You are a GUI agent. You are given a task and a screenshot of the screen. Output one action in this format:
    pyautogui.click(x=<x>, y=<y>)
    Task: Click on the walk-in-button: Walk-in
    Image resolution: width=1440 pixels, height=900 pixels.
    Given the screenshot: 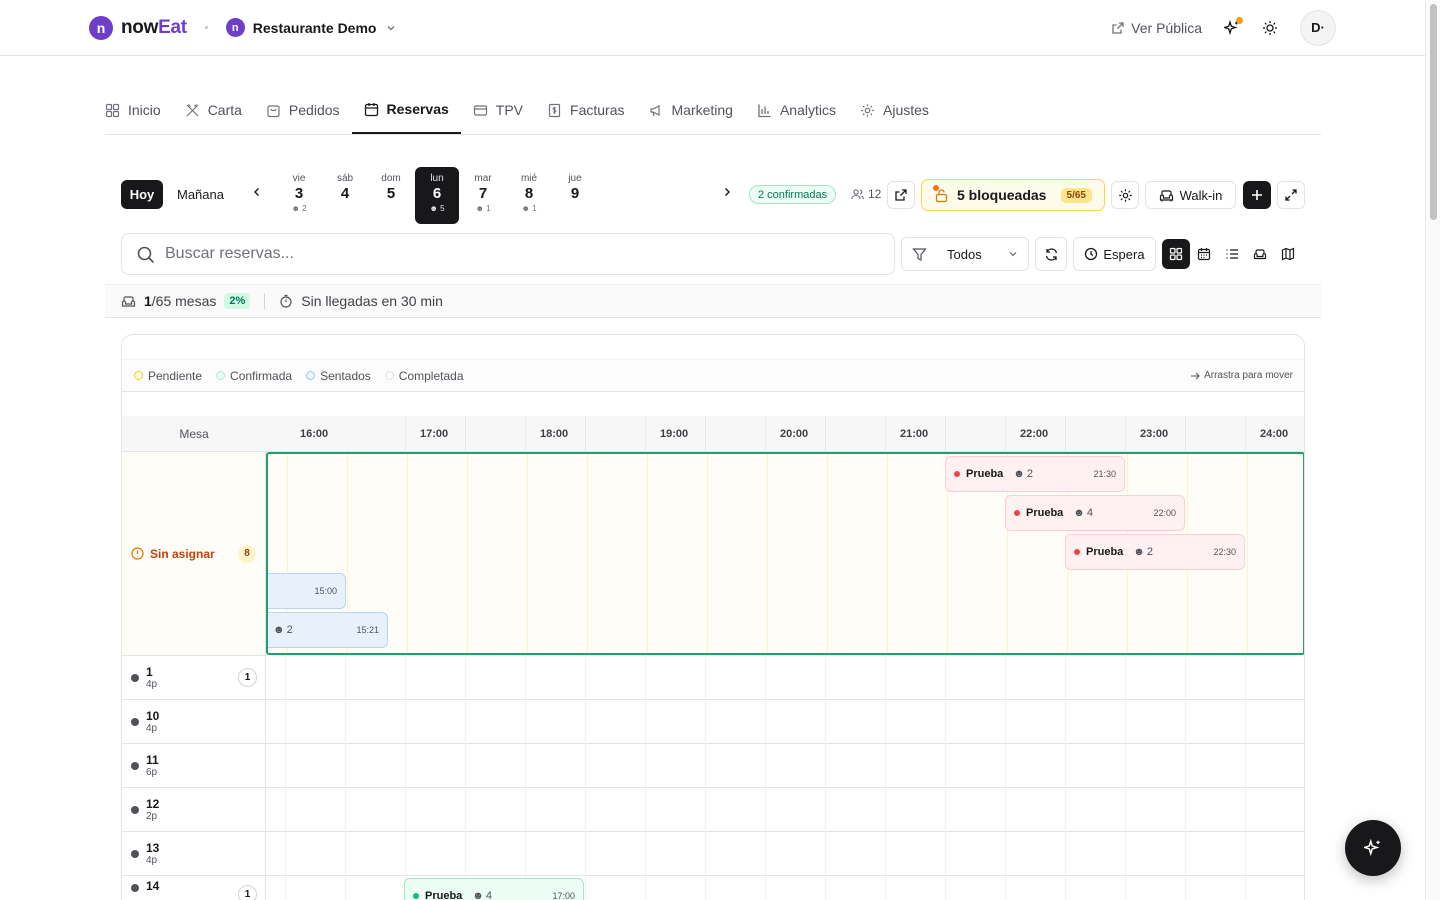 What is the action you would take?
    pyautogui.click(x=1190, y=195)
    